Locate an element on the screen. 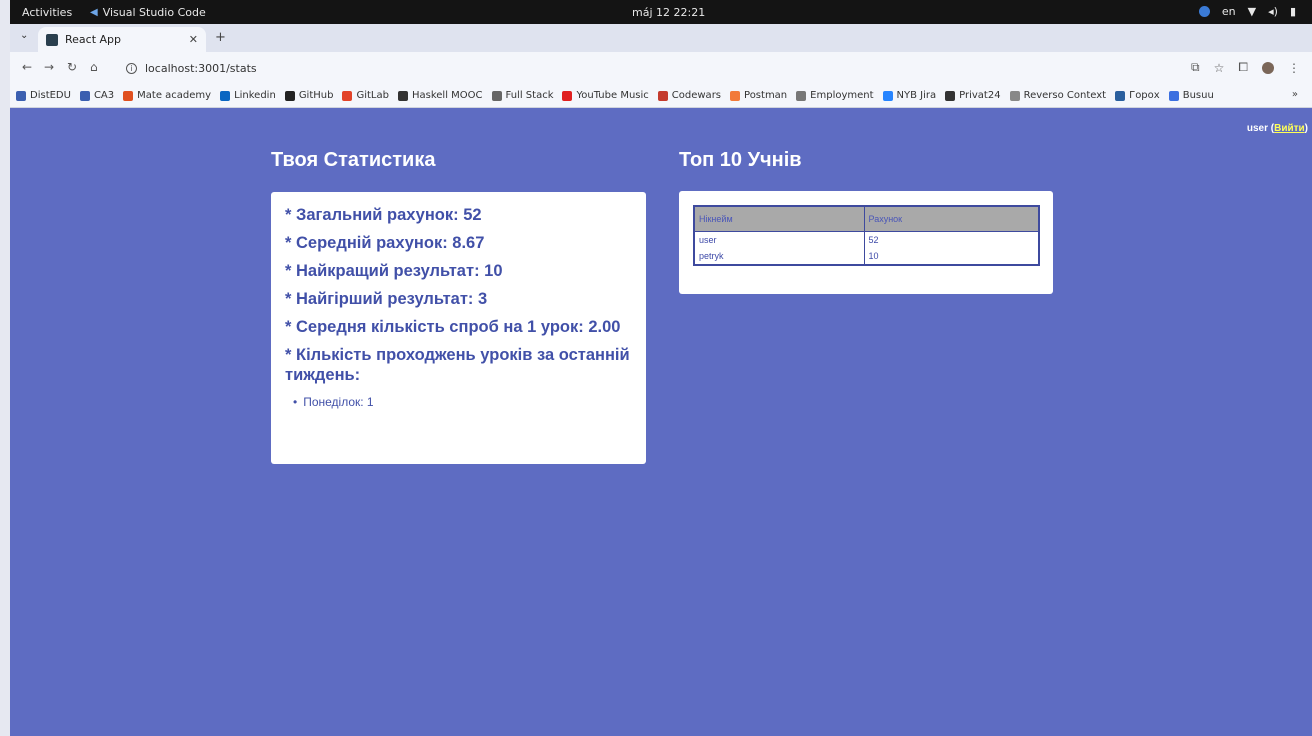 The width and height of the screenshot is (1312, 736). bookmark-distedu: DistEDU is located at coordinates (43, 95).